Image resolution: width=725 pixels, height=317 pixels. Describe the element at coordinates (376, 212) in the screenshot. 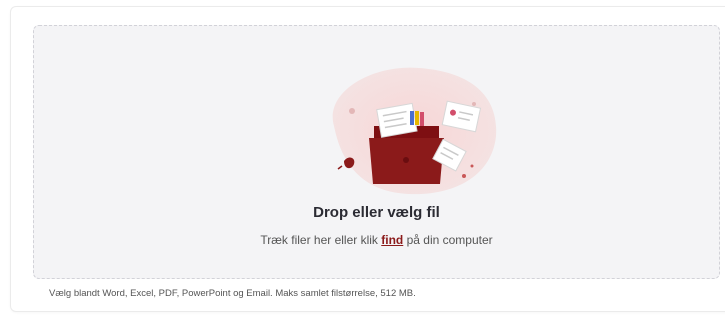

I see `dropzone-heading: Drop eller vælg fil` at that location.